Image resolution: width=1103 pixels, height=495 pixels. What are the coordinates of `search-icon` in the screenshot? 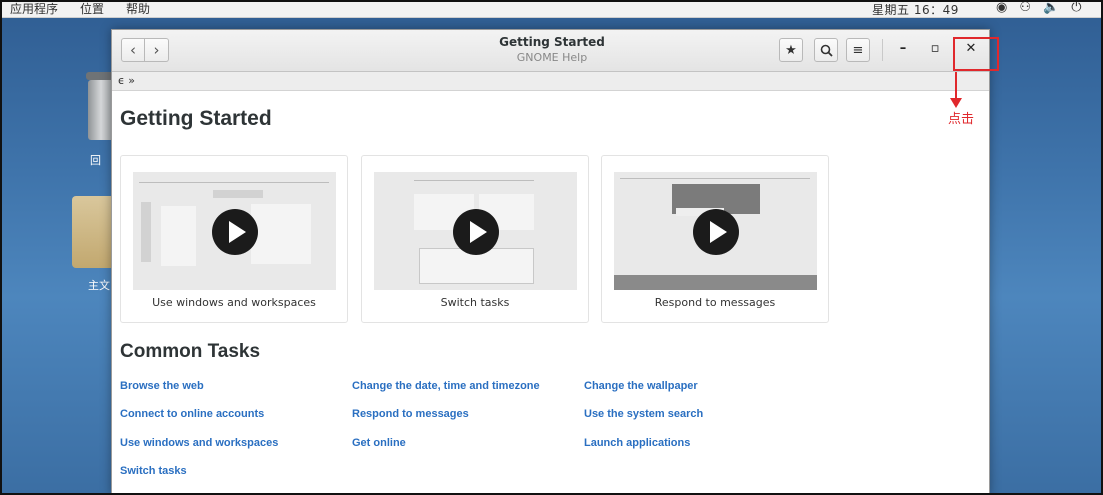 It's located at (826, 50).